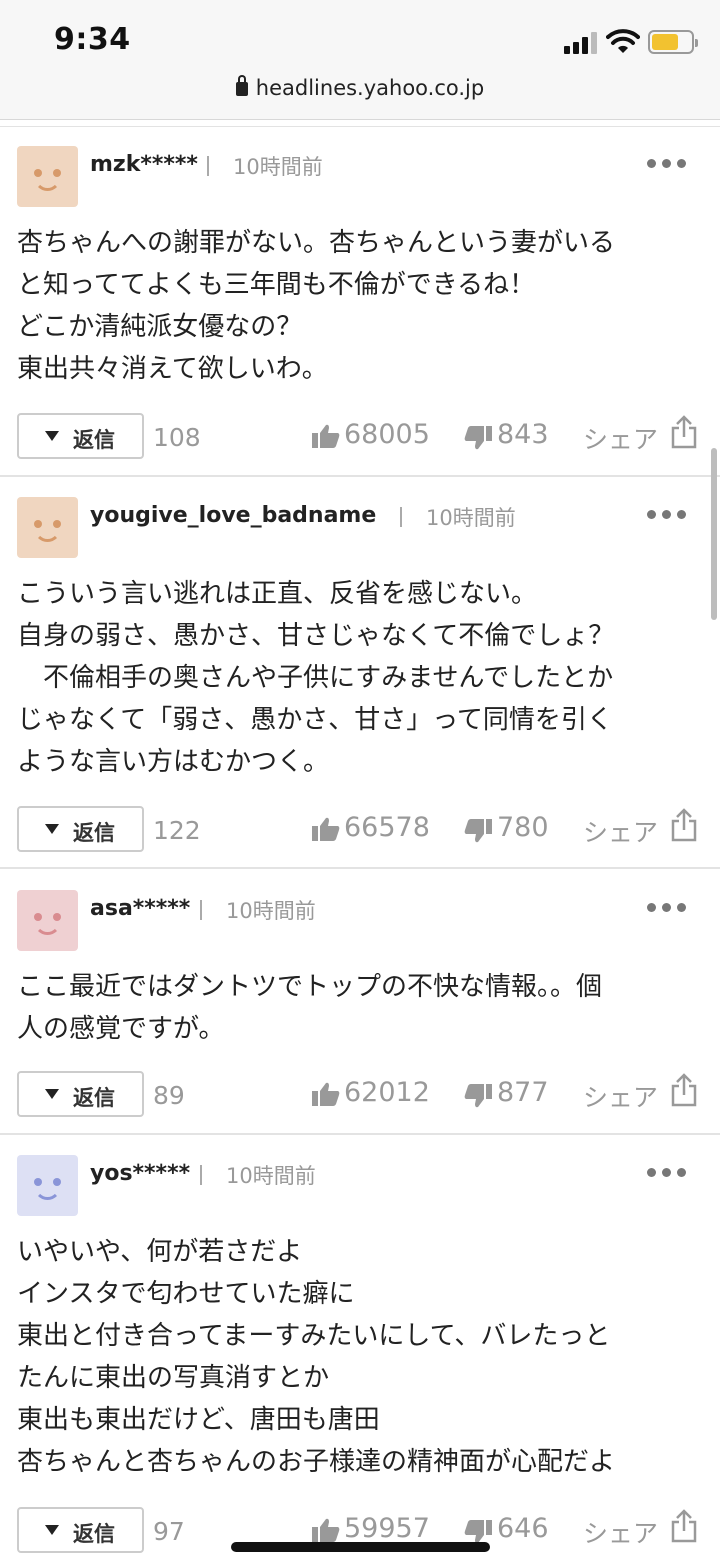  Describe the element at coordinates (241, 85) in the screenshot. I see `lock-icon` at that location.